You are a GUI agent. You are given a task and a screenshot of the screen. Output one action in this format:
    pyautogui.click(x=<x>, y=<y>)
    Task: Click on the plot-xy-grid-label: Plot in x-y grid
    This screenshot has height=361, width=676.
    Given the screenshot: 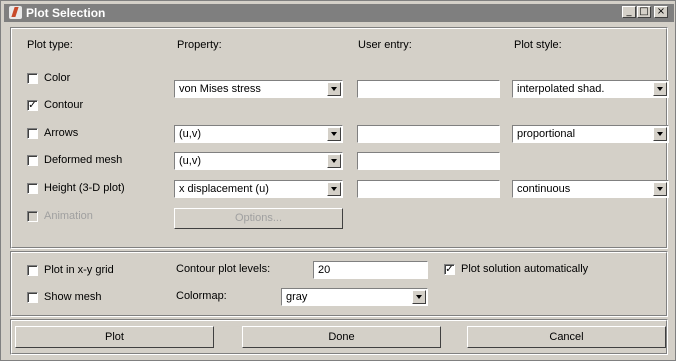 What is the action you would take?
    pyautogui.click(x=79, y=270)
    